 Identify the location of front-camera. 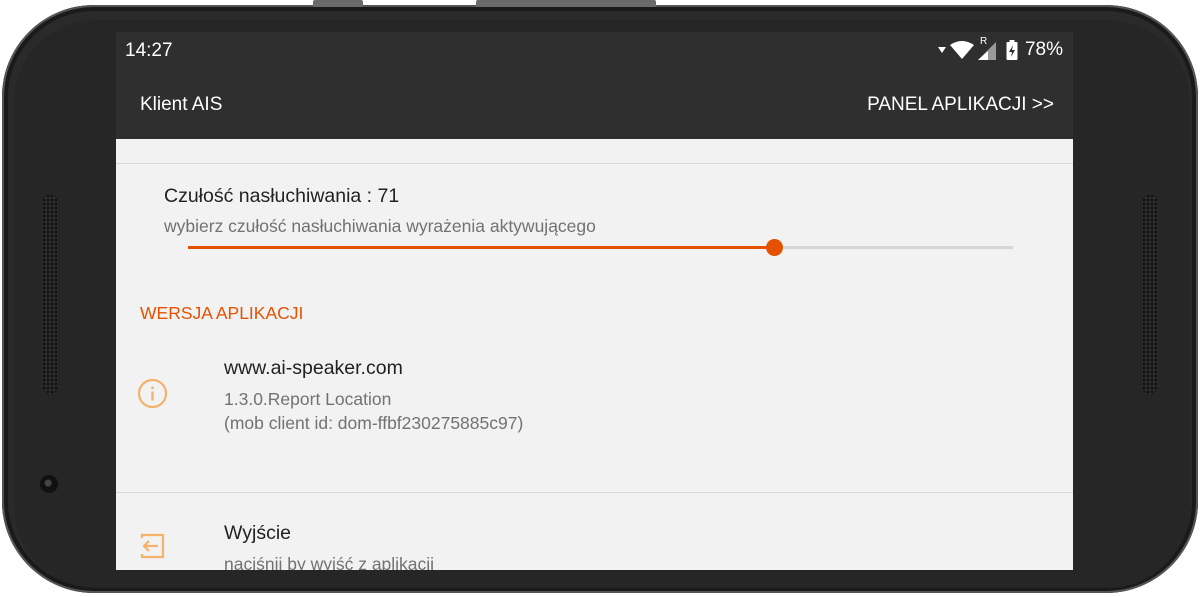
(49, 484).